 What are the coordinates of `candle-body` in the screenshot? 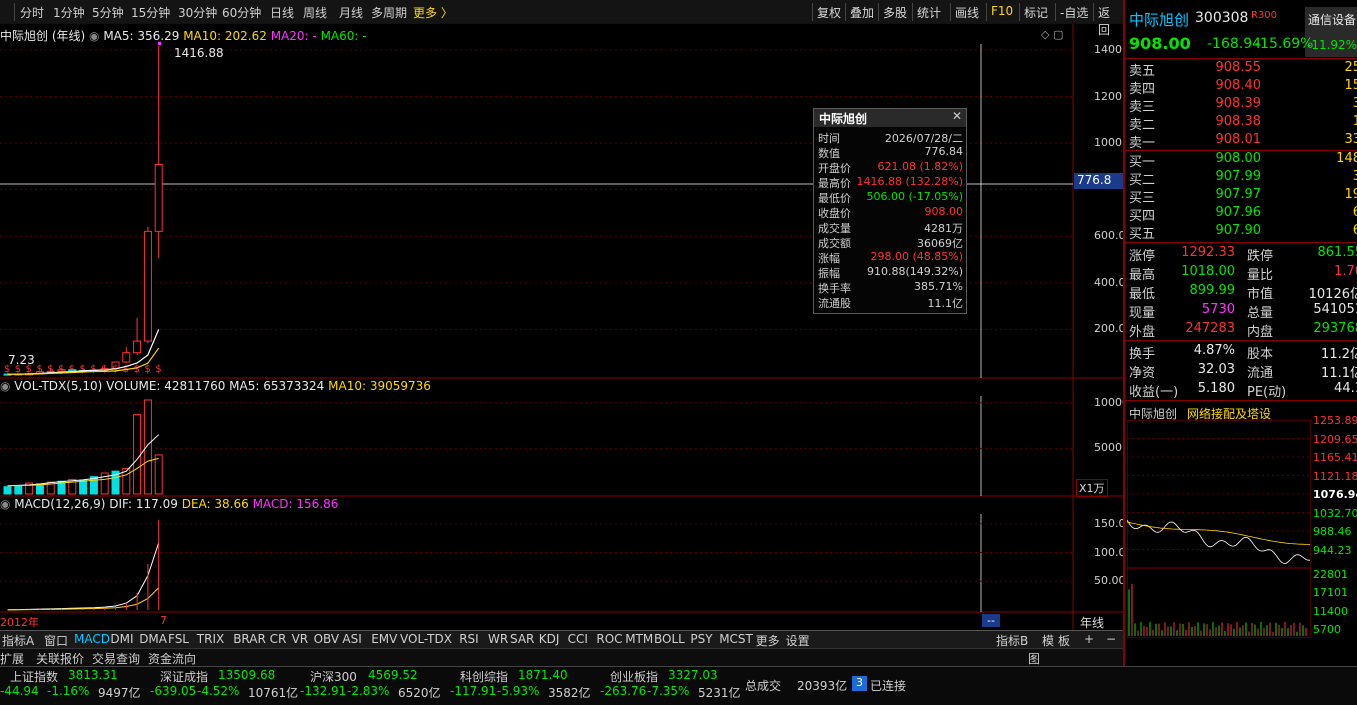 It's located at (137, 347).